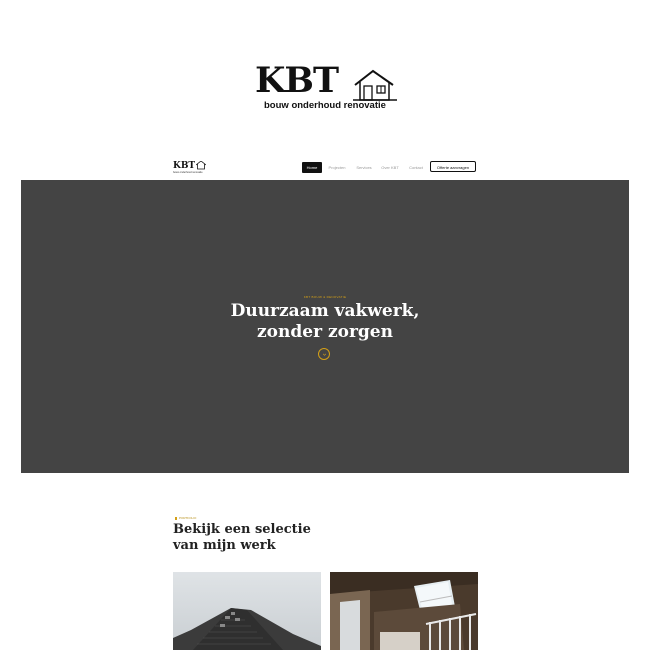 This screenshot has width=650, height=650. Describe the element at coordinates (242, 529) in the screenshot. I see `portfolio-title-line-1: Bekijk een selectie` at that location.